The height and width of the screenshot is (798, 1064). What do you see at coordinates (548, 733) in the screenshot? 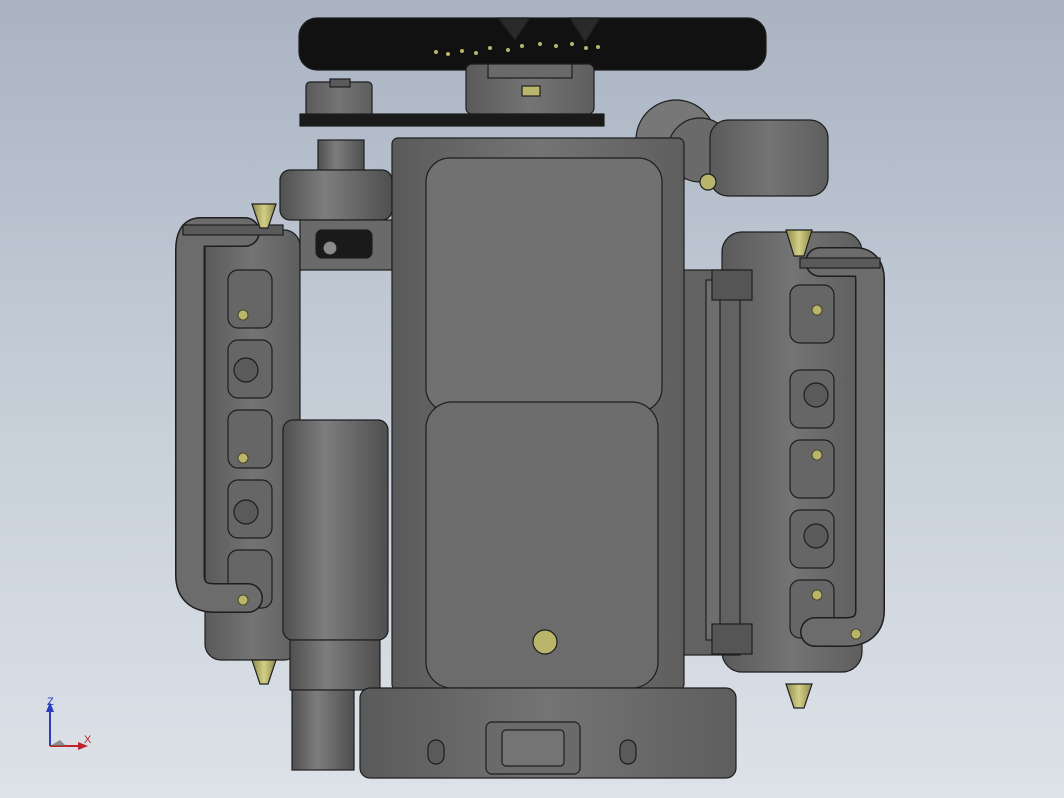
I see `oil-pan-base` at bounding box center [548, 733].